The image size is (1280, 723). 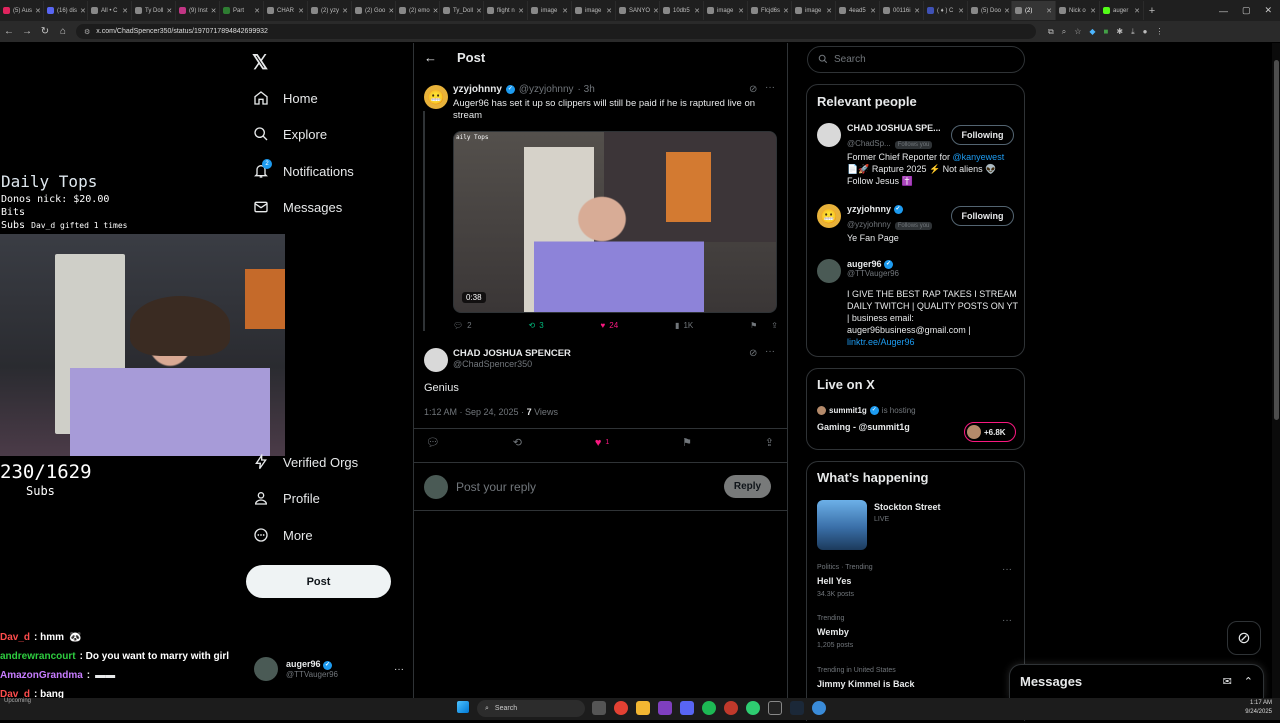 I want to click on reply-action: 💬︎ 2, so click(x=462, y=325).